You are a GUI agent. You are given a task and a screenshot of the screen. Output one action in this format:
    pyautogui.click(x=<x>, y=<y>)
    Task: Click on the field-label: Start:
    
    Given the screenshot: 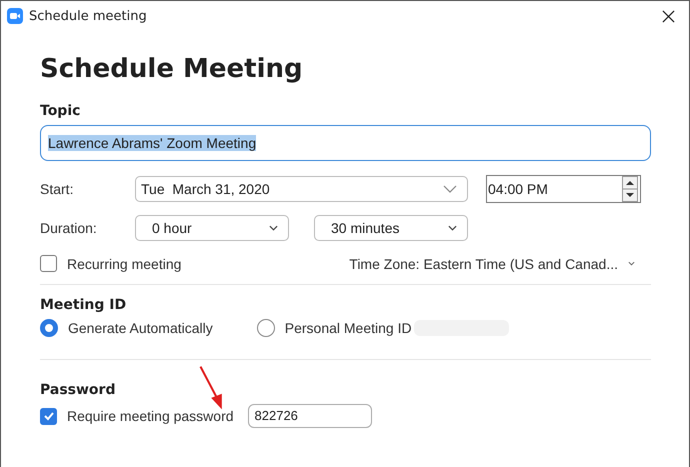 What is the action you would take?
    pyautogui.click(x=57, y=189)
    